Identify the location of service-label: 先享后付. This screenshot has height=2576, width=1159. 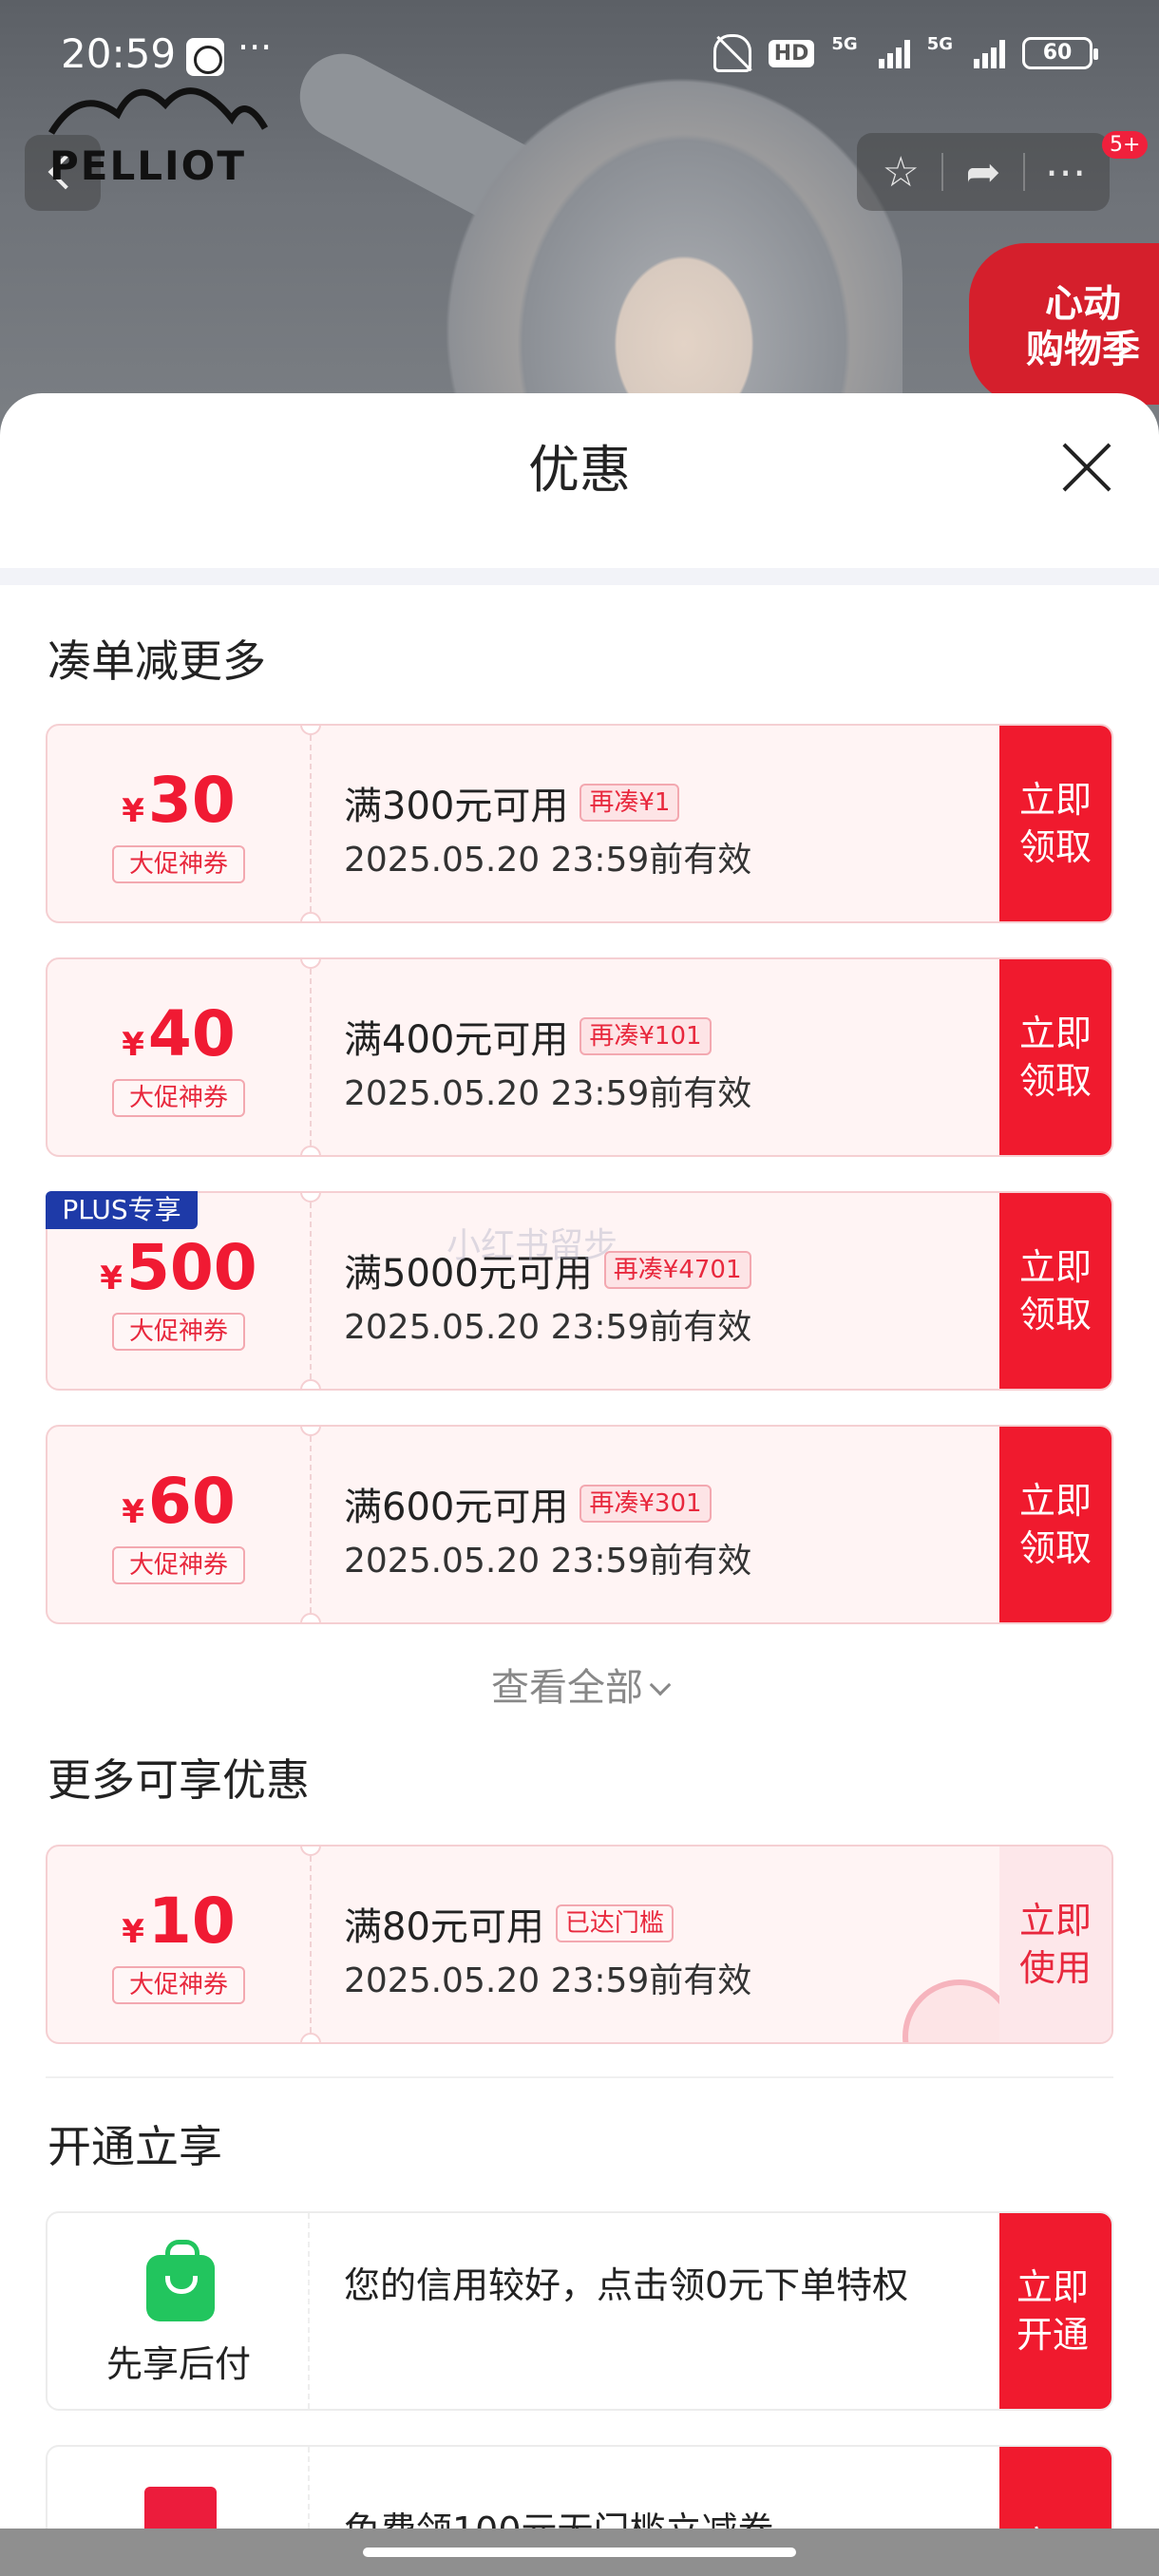
(178, 2364).